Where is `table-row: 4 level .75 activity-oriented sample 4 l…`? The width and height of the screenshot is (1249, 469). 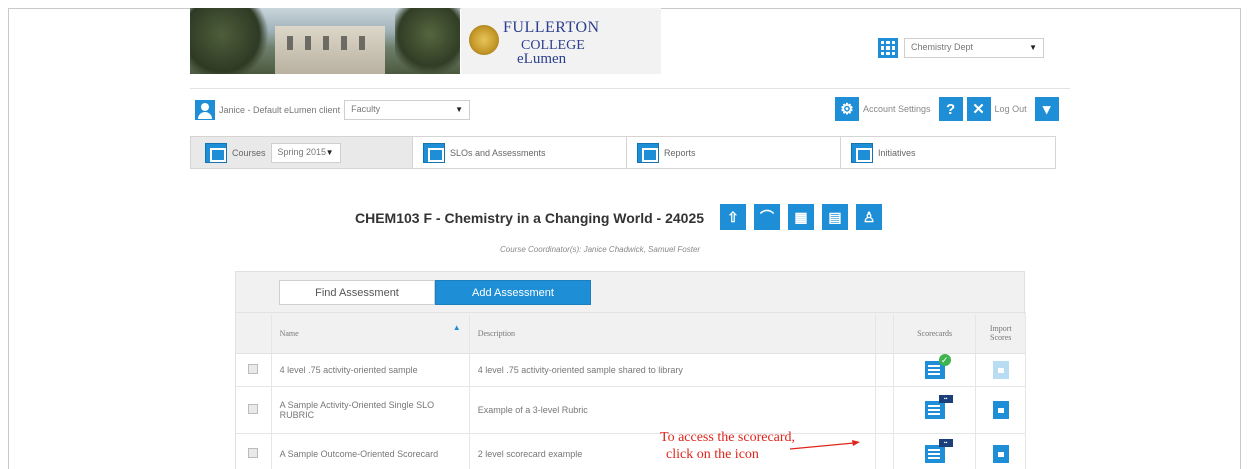
table-row: 4 level .75 activity-oriented sample 4 l… is located at coordinates (631, 370).